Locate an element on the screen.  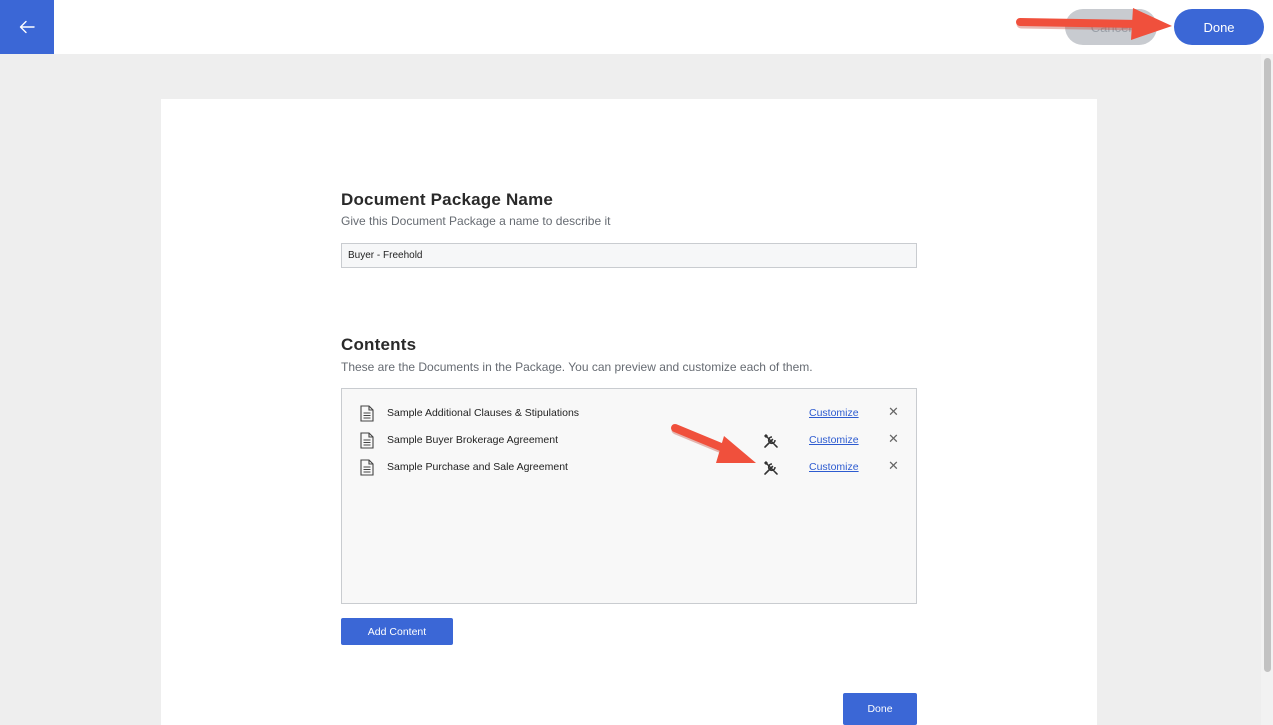
done-button-top: Done is located at coordinates (1219, 27).